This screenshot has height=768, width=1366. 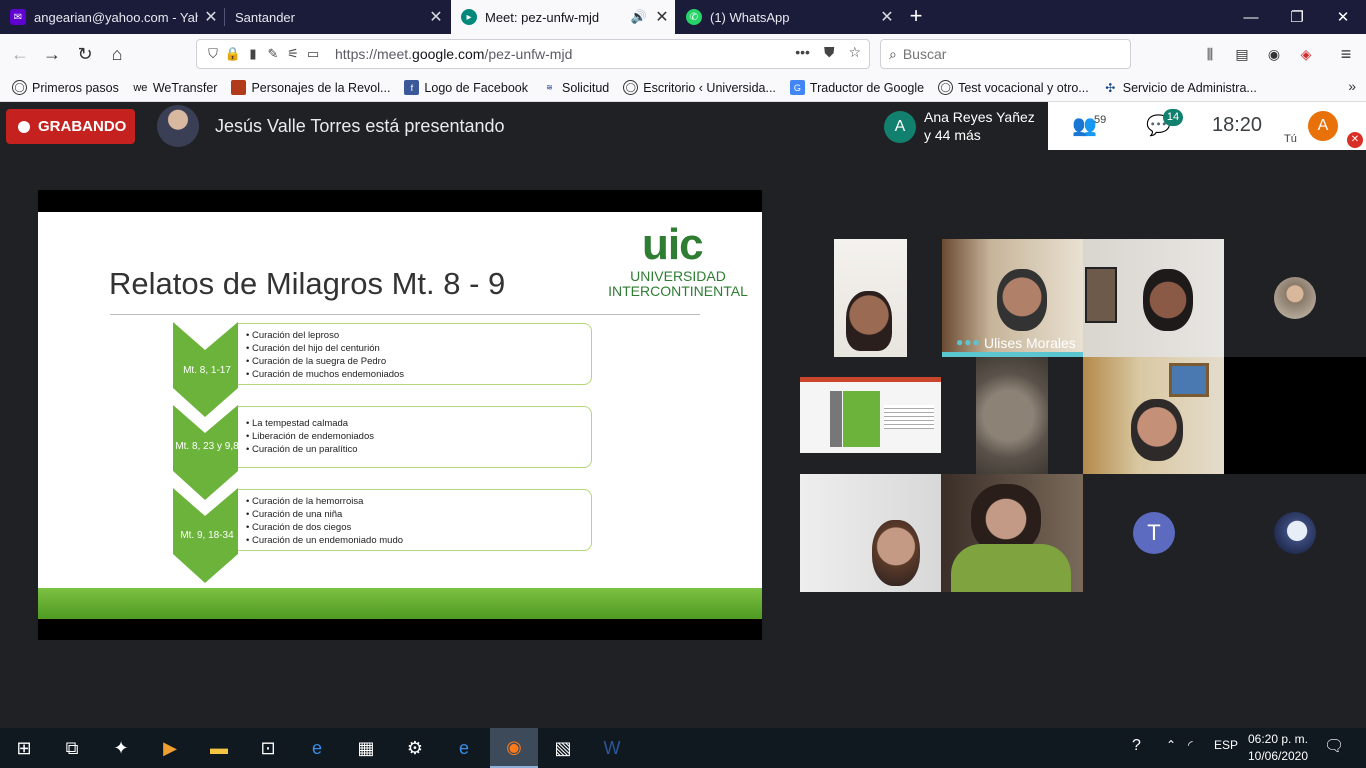 I want to click on wetransfer-icon: we, so click(x=140, y=87).